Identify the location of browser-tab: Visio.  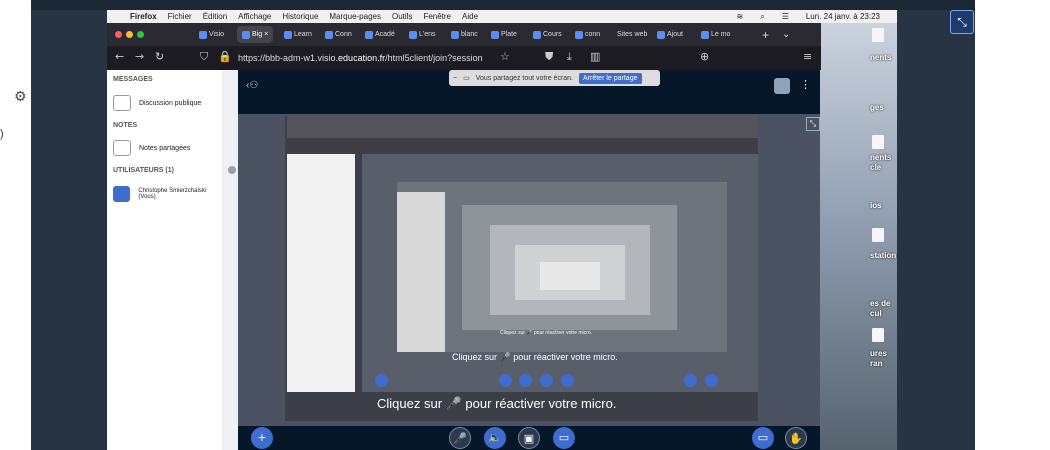
(211, 34).